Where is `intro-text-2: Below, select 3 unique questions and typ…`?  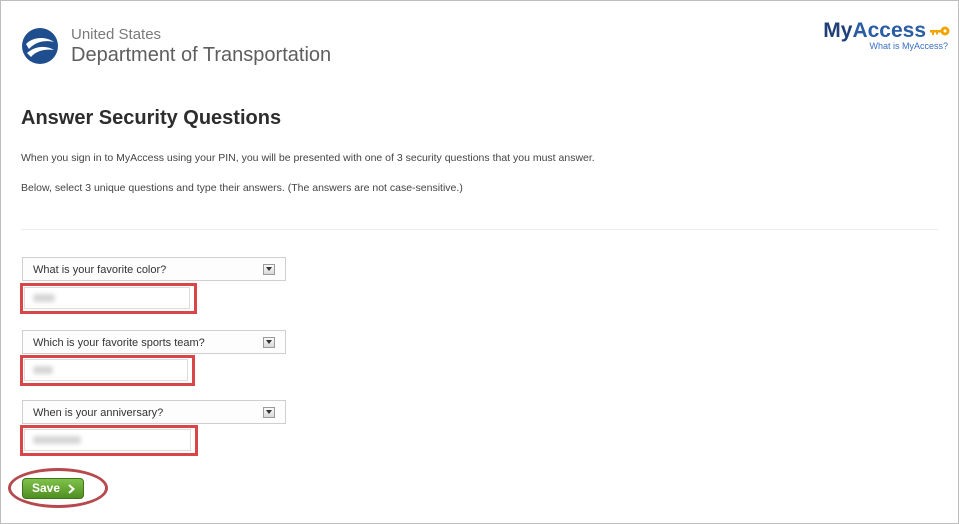
intro-text-2: Below, select 3 unique questions and typ… is located at coordinates (242, 188).